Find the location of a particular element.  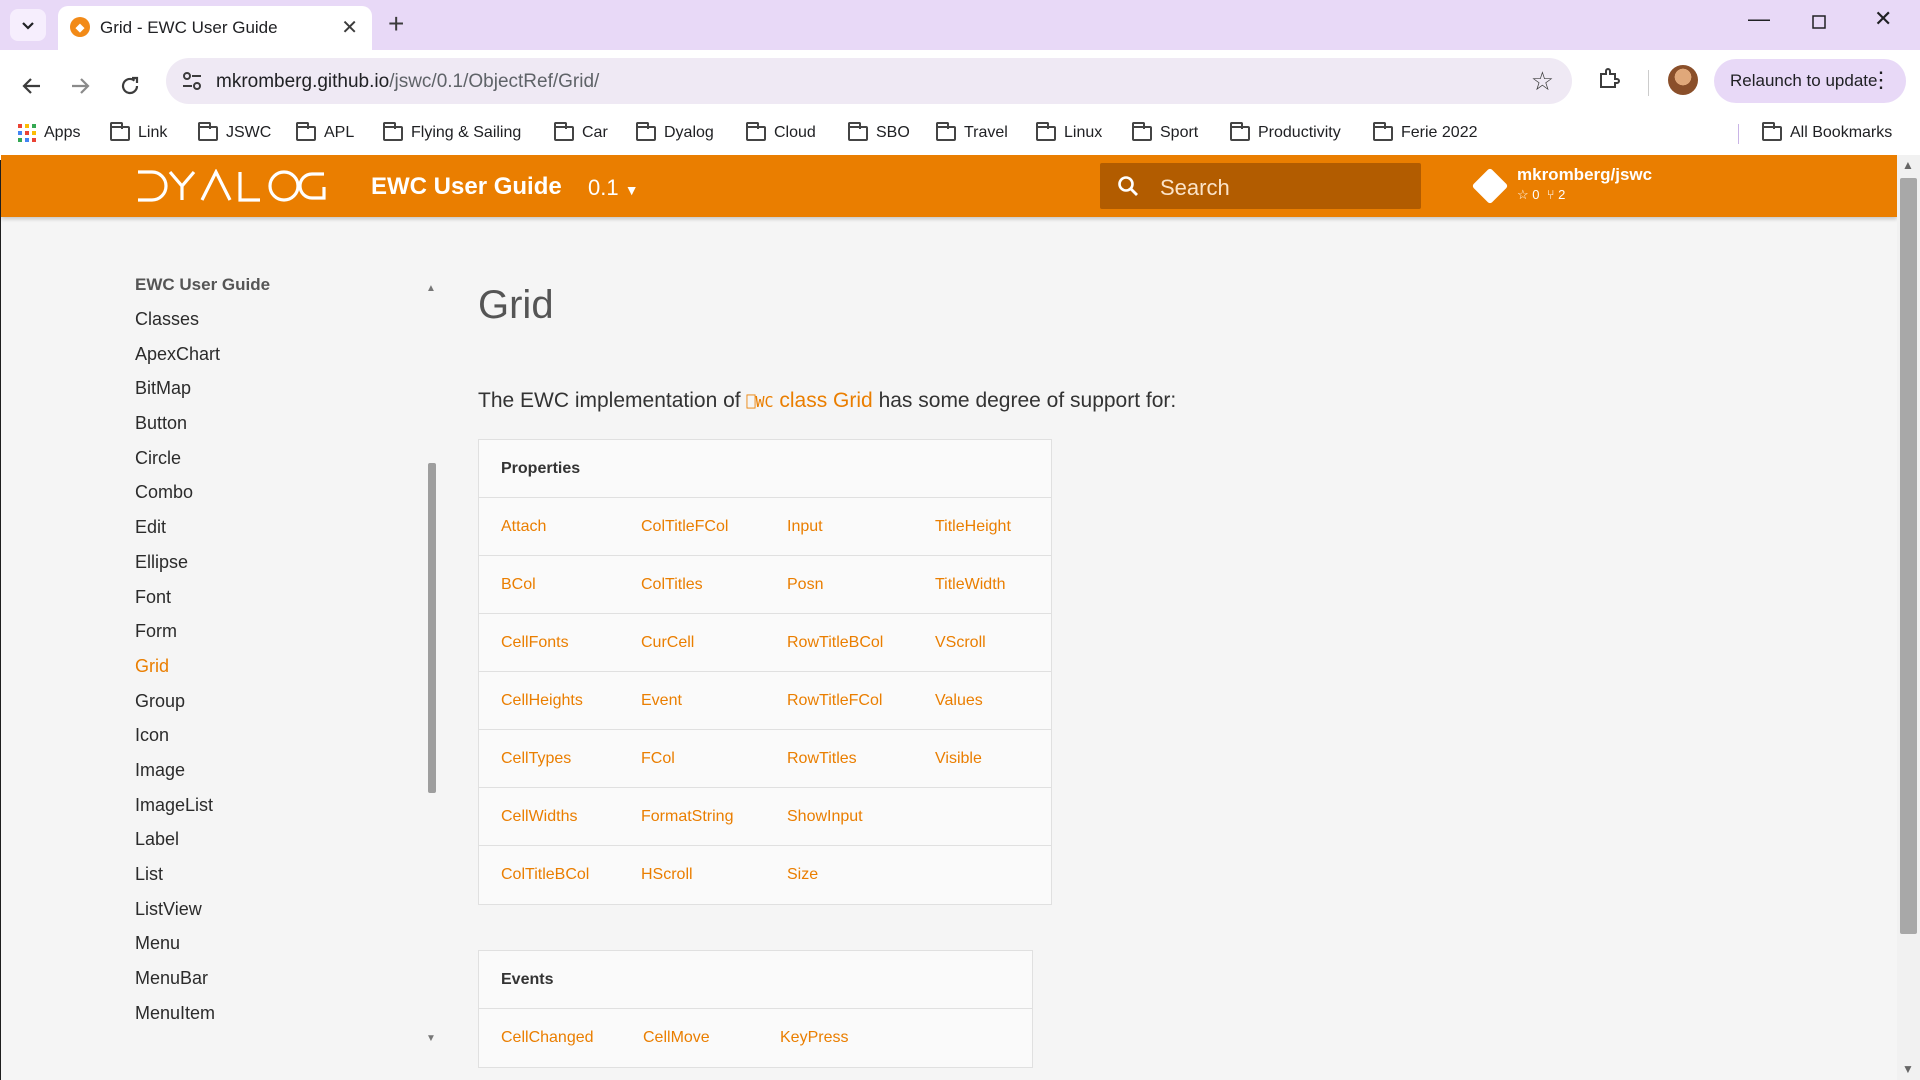

bookmark-ferie-2022: Ferie 2022 is located at coordinates (1425, 131).